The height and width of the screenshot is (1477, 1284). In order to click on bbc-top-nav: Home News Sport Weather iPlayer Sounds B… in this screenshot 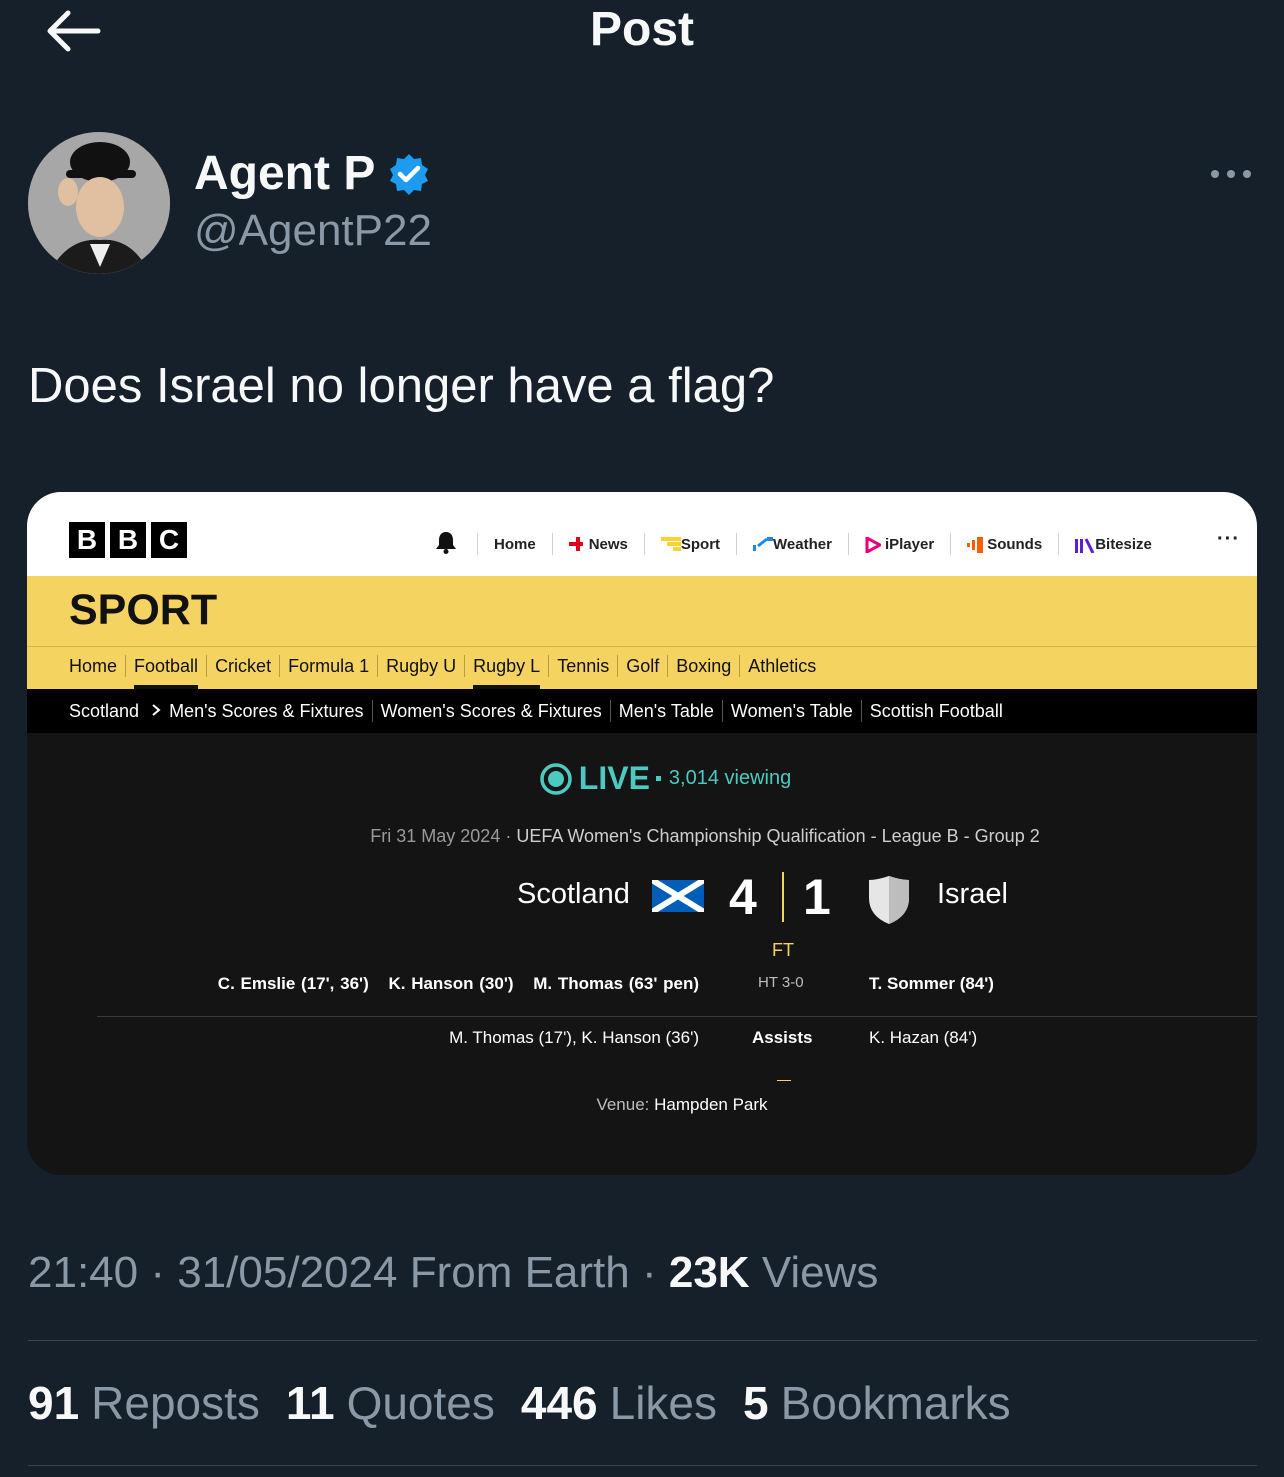, I will do `click(801, 544)`.